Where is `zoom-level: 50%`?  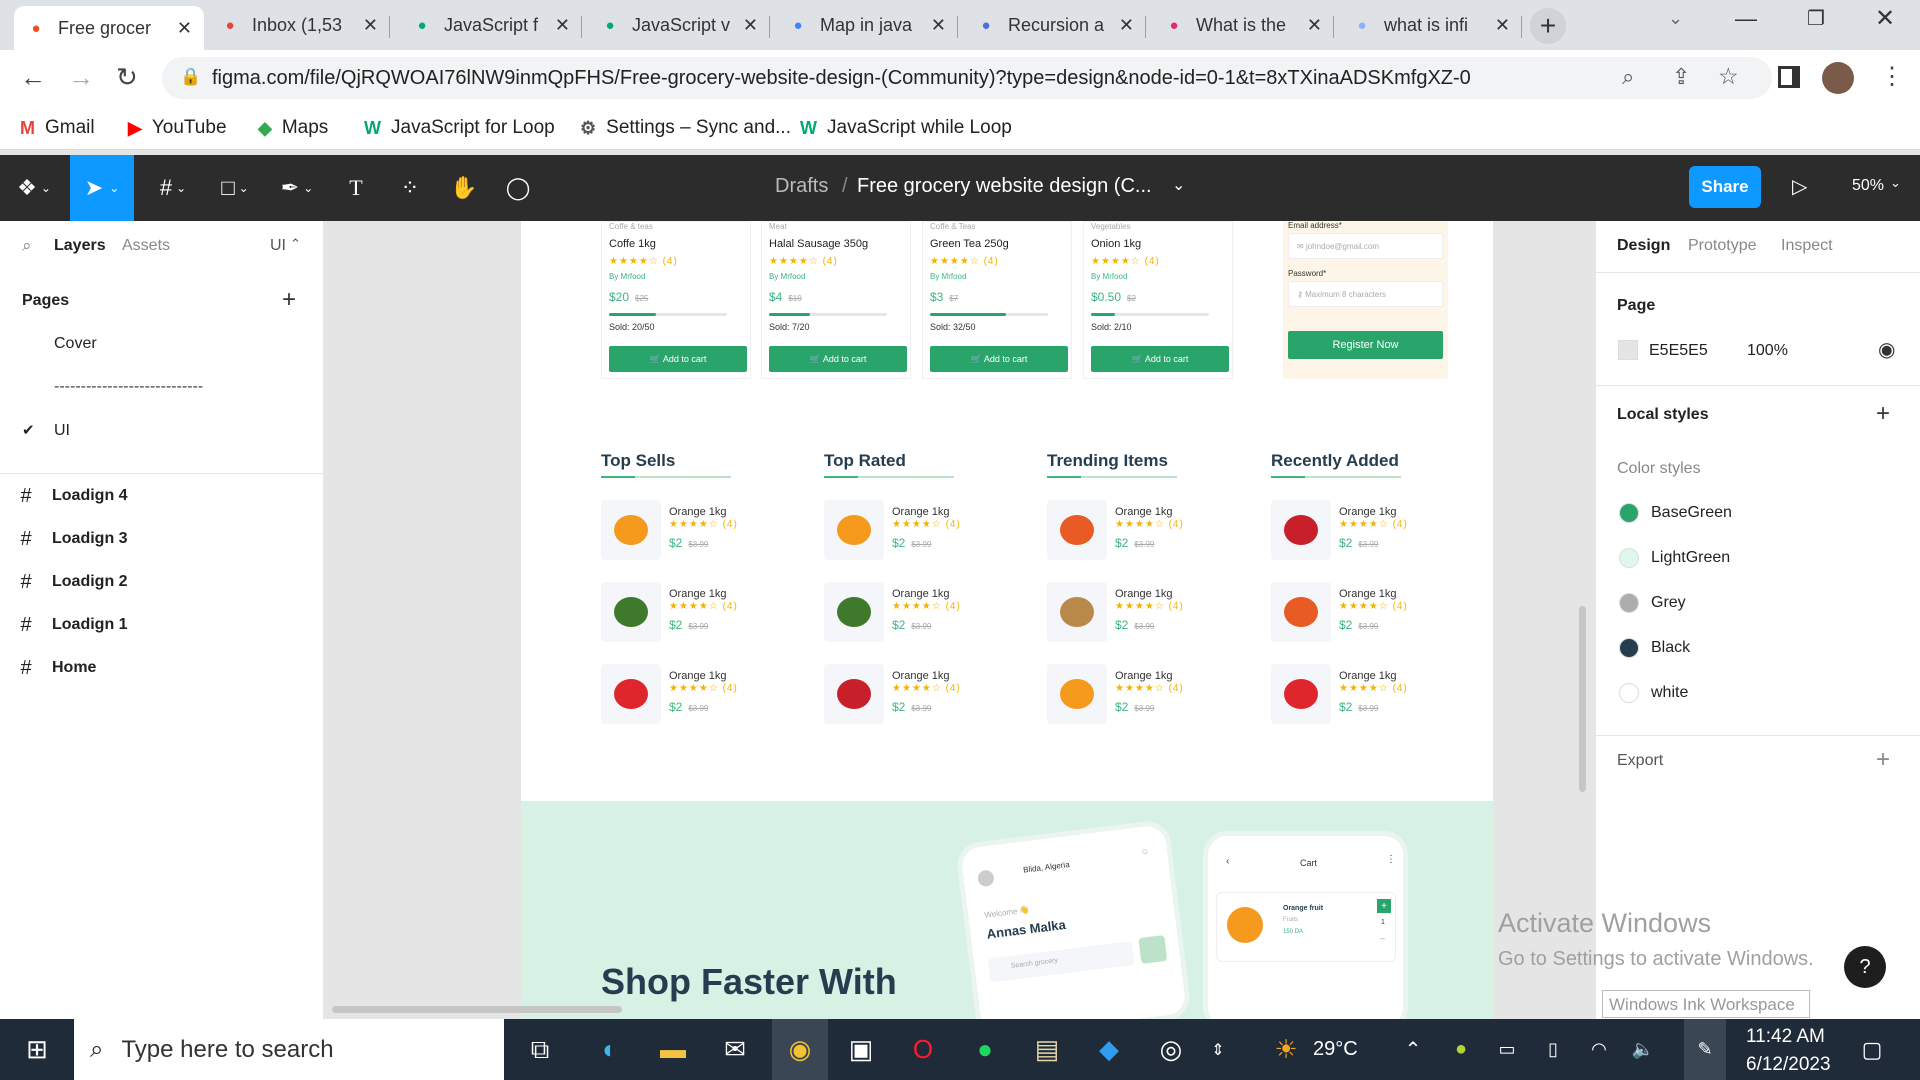
zoom-level: 50% is located at coordinates (1868, 186).